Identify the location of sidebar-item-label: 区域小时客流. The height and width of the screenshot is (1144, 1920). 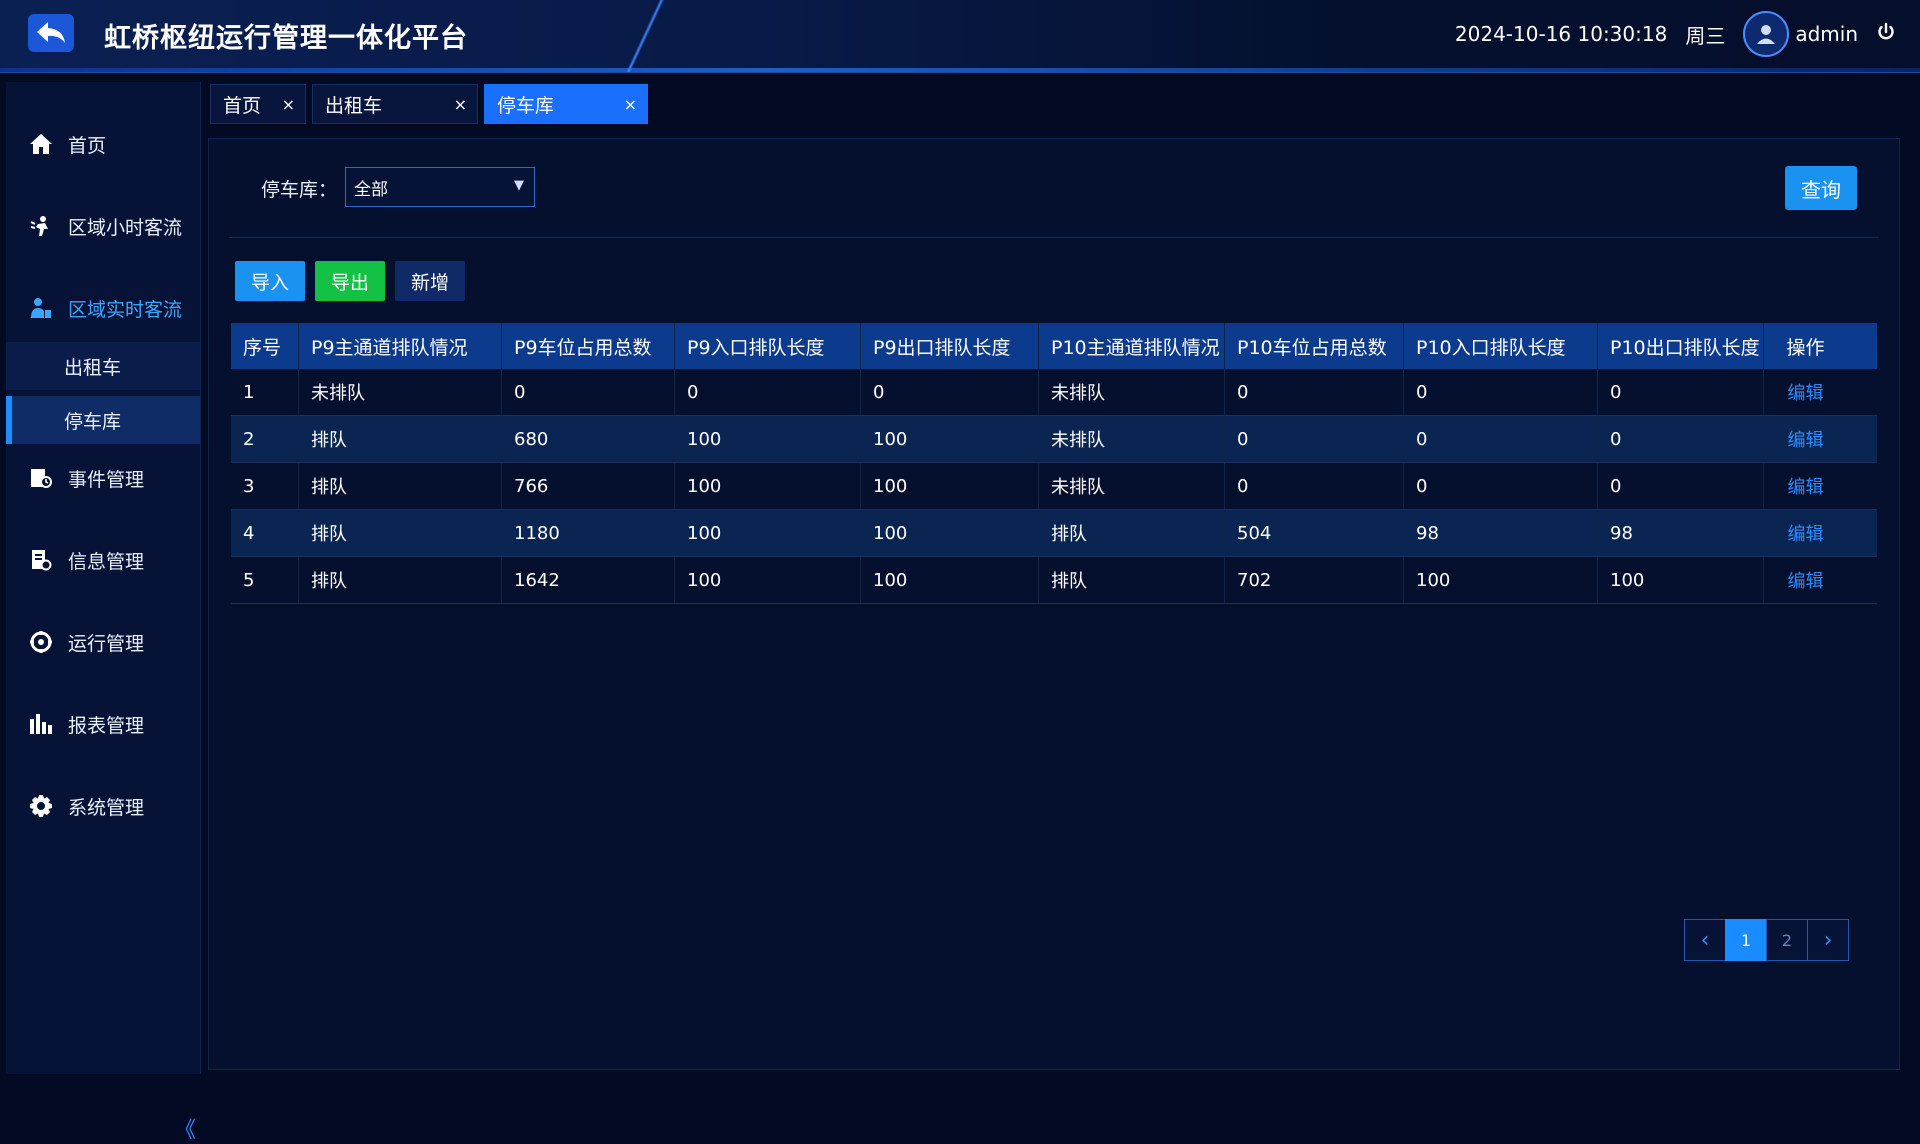
(125, 227).